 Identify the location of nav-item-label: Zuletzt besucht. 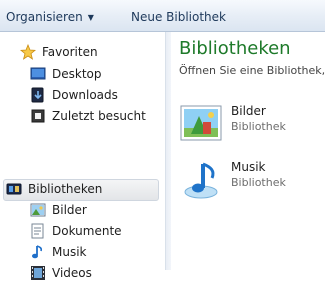
(99, 116).